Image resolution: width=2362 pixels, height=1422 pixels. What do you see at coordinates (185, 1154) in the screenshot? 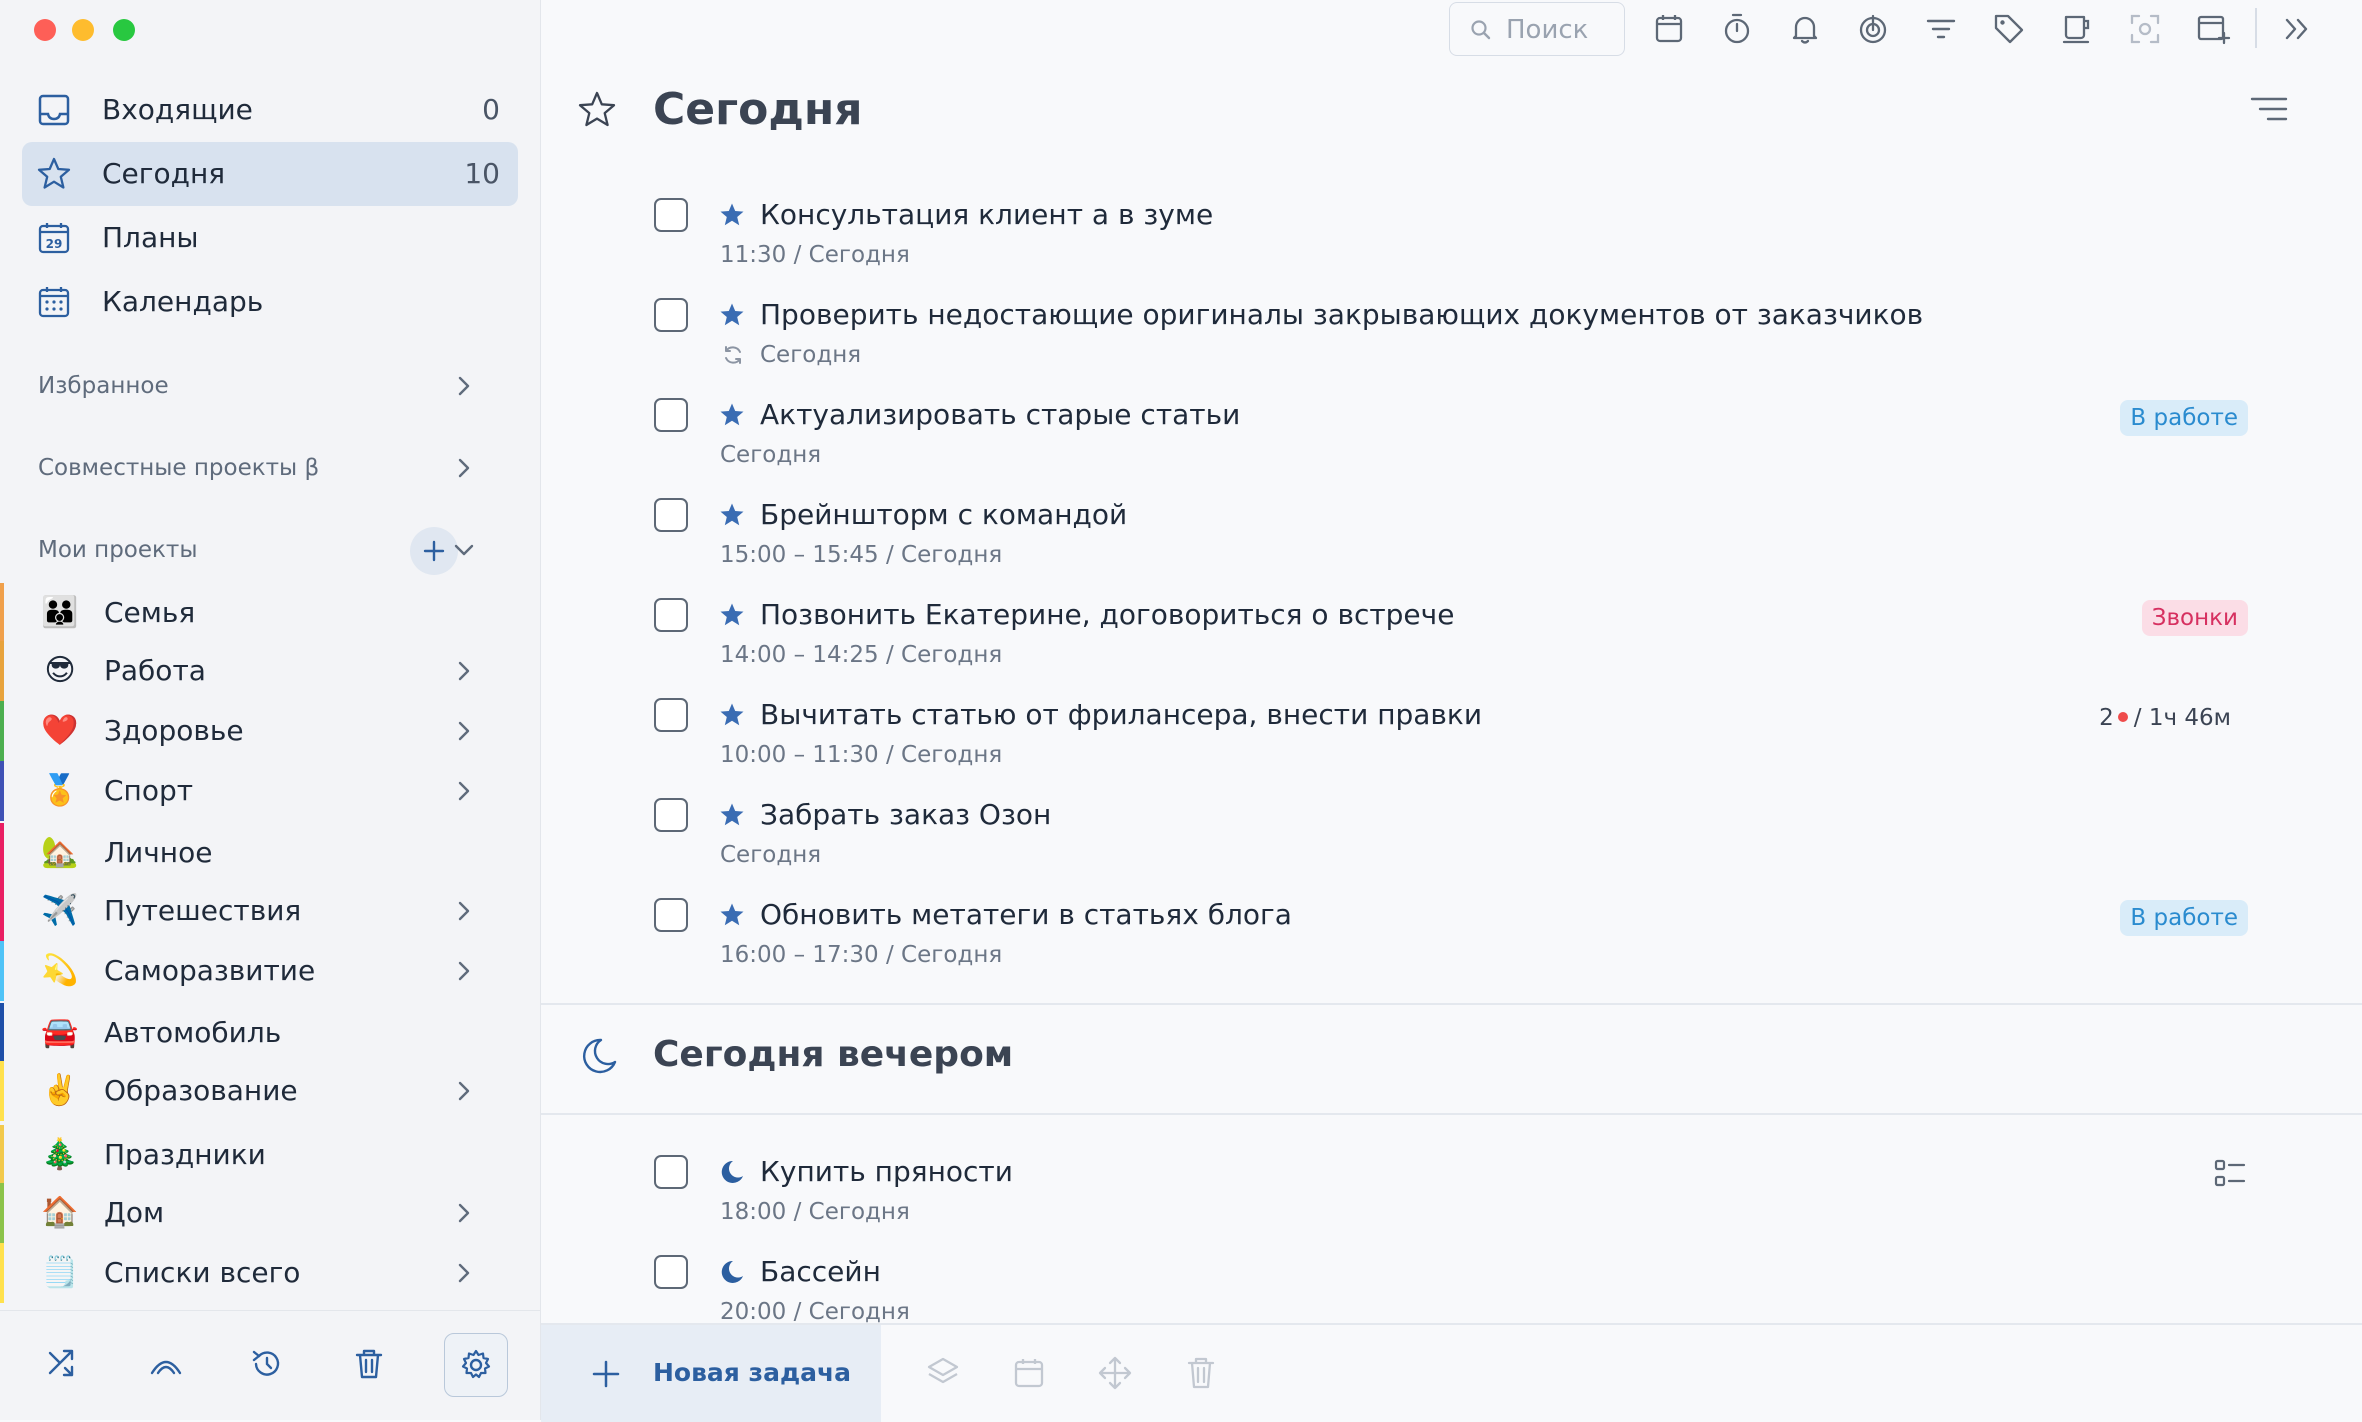
I see `project-label: Праздники` at bounding box center [185, 1154].